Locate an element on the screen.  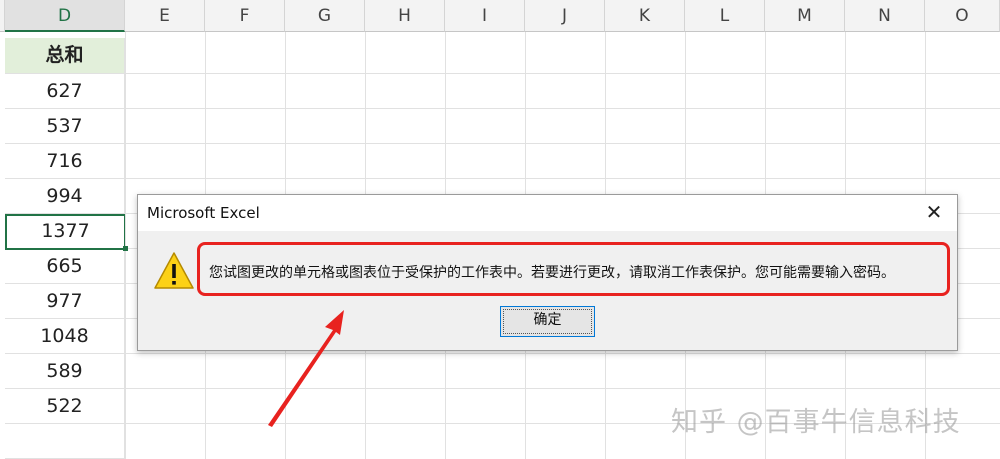
dialog-title: Microsoft Excel is located at coordinates (203, 213).